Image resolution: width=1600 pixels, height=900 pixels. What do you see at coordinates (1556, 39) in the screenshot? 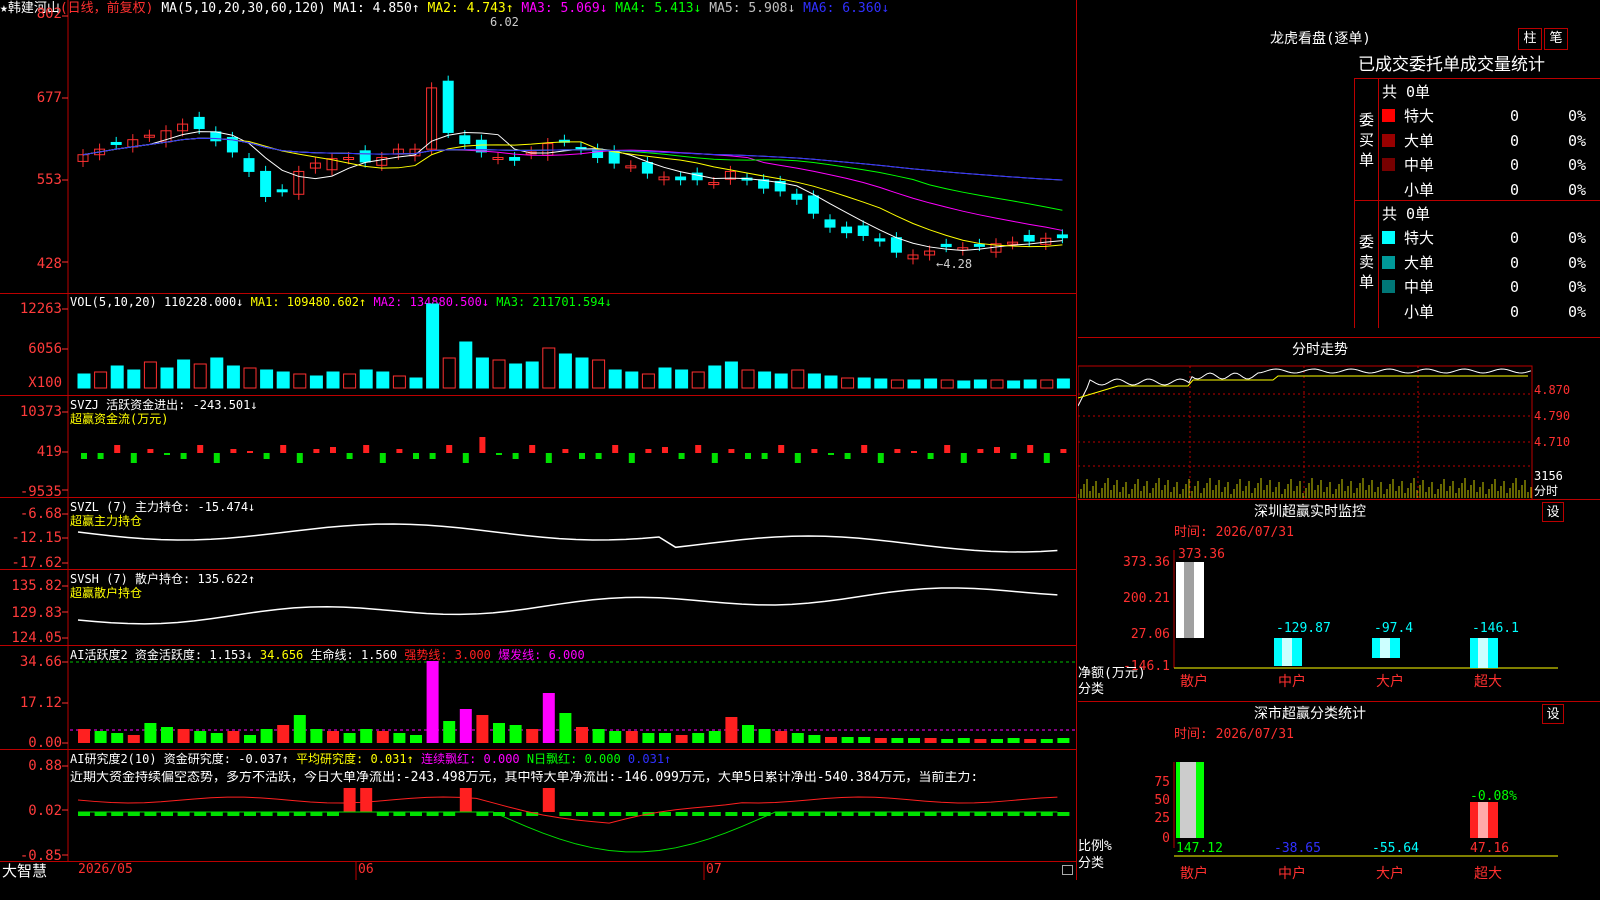
I see `tick-mode-button: 笔` at bounding box center [1556, 39].